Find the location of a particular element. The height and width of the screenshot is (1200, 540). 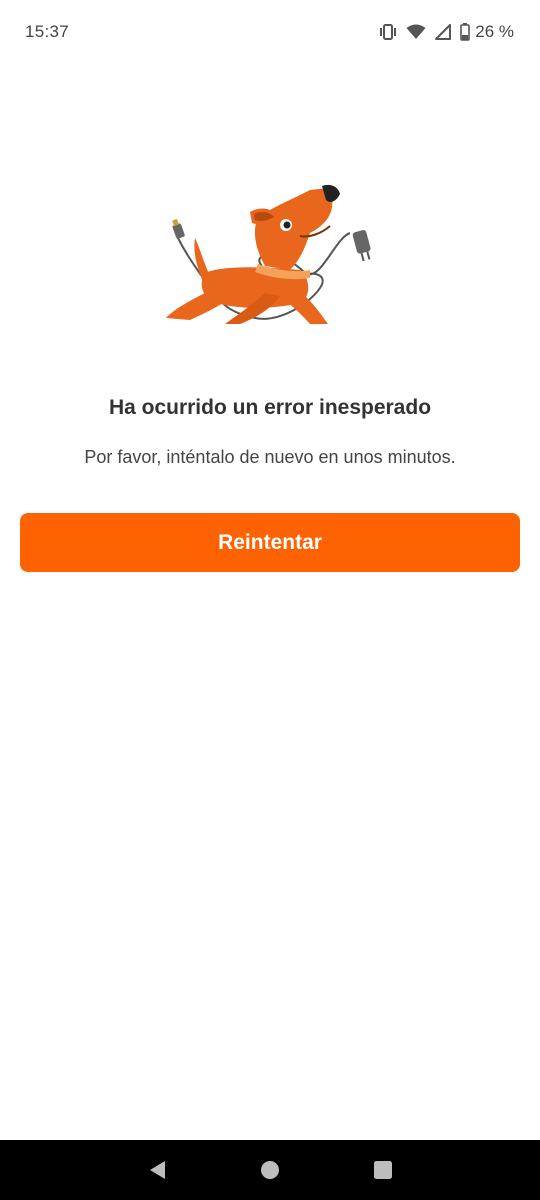

retry-button: Reintentar is located at coordinates (270, 542).